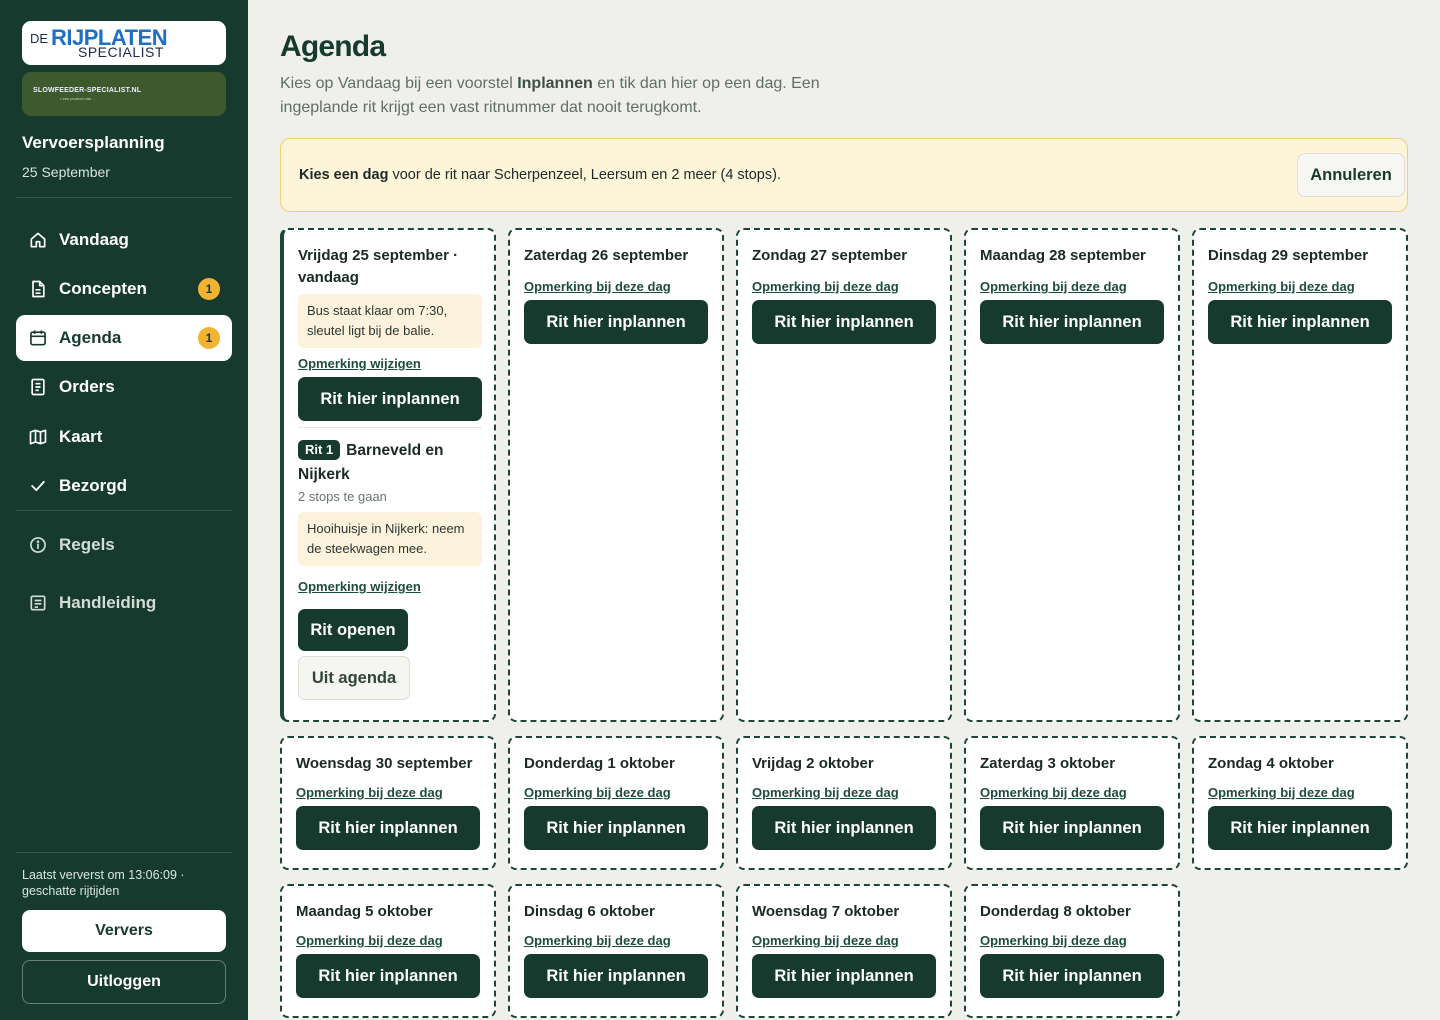 The height and width of the screenshot is (1020, 1440). Describe the element at coordinates (124, 545) in the screenshot. I see `sidebar-item-regels: Regels` at that location.